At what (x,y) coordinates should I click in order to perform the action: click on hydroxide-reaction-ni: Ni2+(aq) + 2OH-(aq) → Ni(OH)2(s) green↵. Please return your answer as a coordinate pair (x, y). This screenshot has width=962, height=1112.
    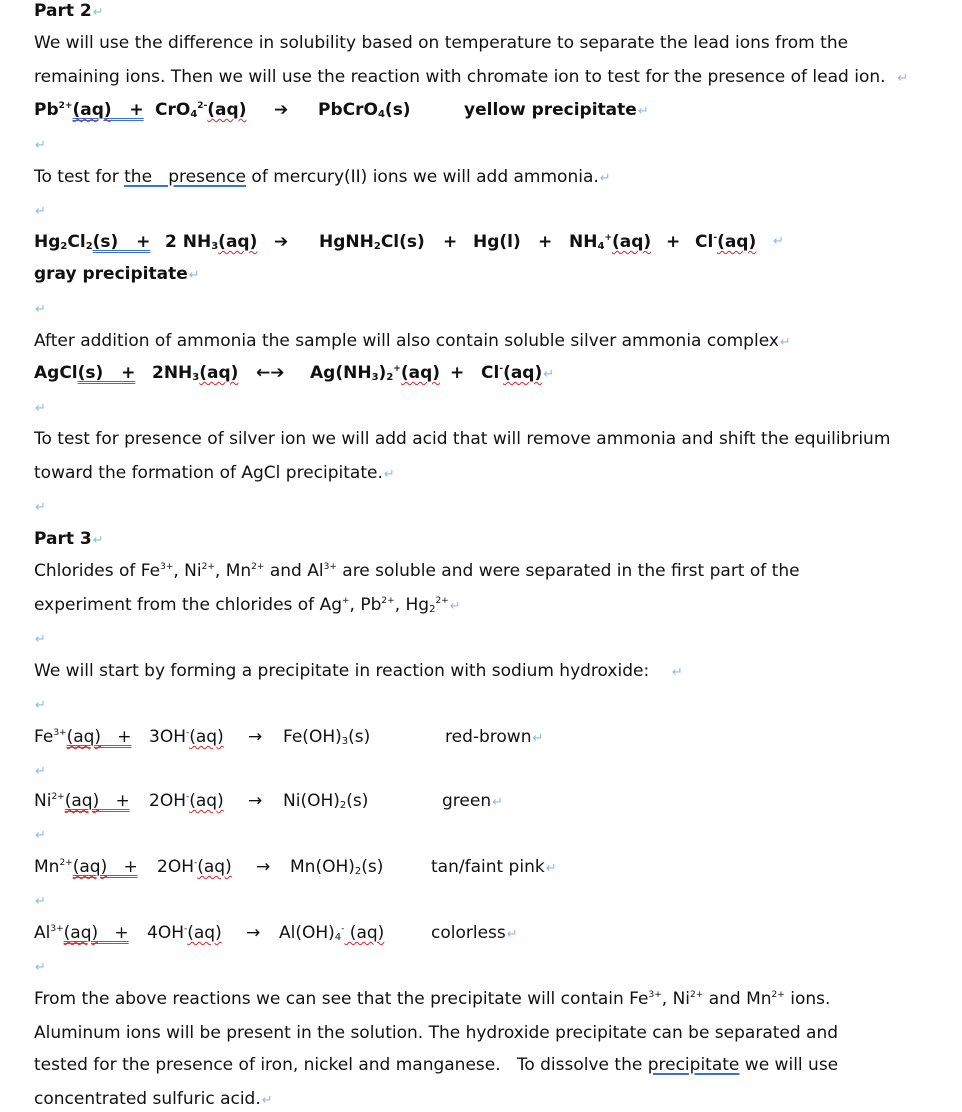
    Looking at the image, I should click on (484, 801).